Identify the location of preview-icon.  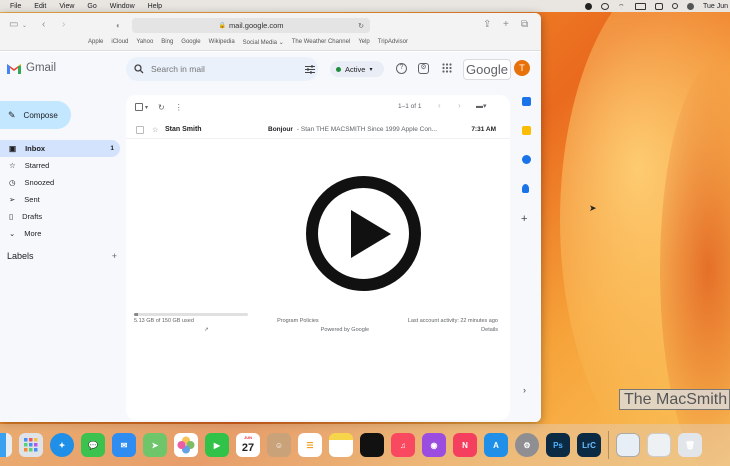
(628, 445).